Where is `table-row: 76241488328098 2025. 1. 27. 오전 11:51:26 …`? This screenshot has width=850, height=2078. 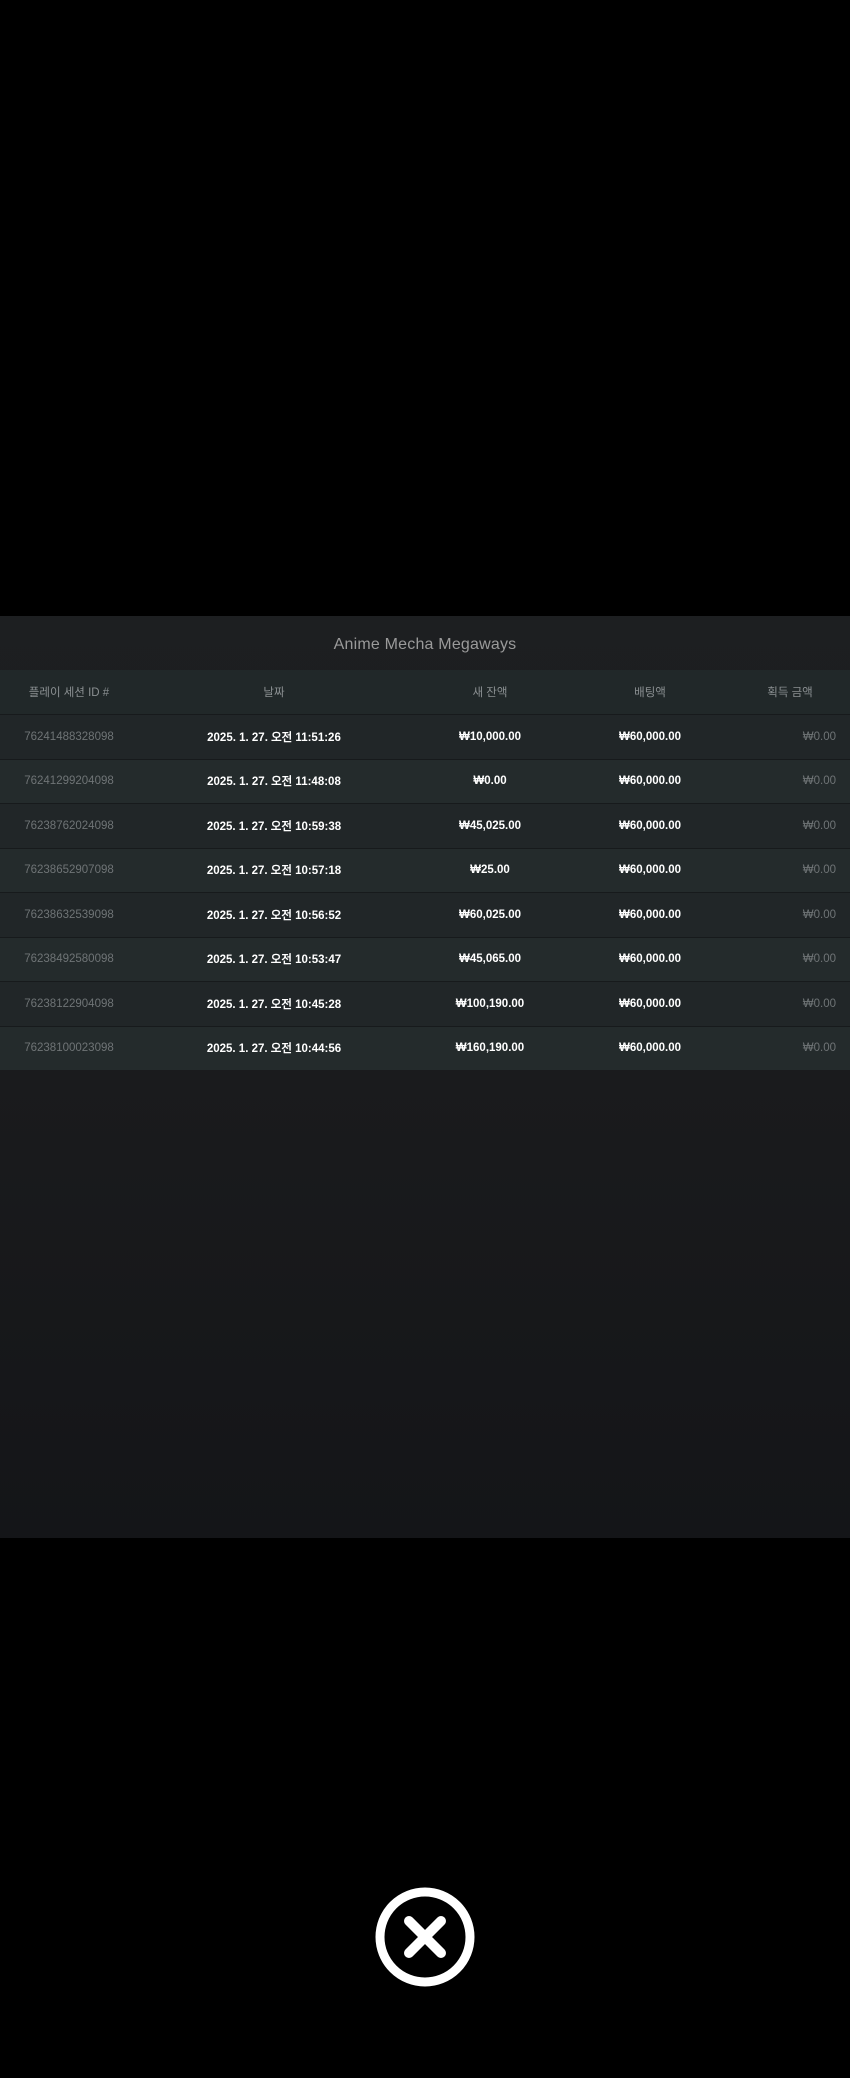 table-row: 76241488328098 2025. 1. 27. 오전 11:51:26 … is located at coordinates (425, 737).